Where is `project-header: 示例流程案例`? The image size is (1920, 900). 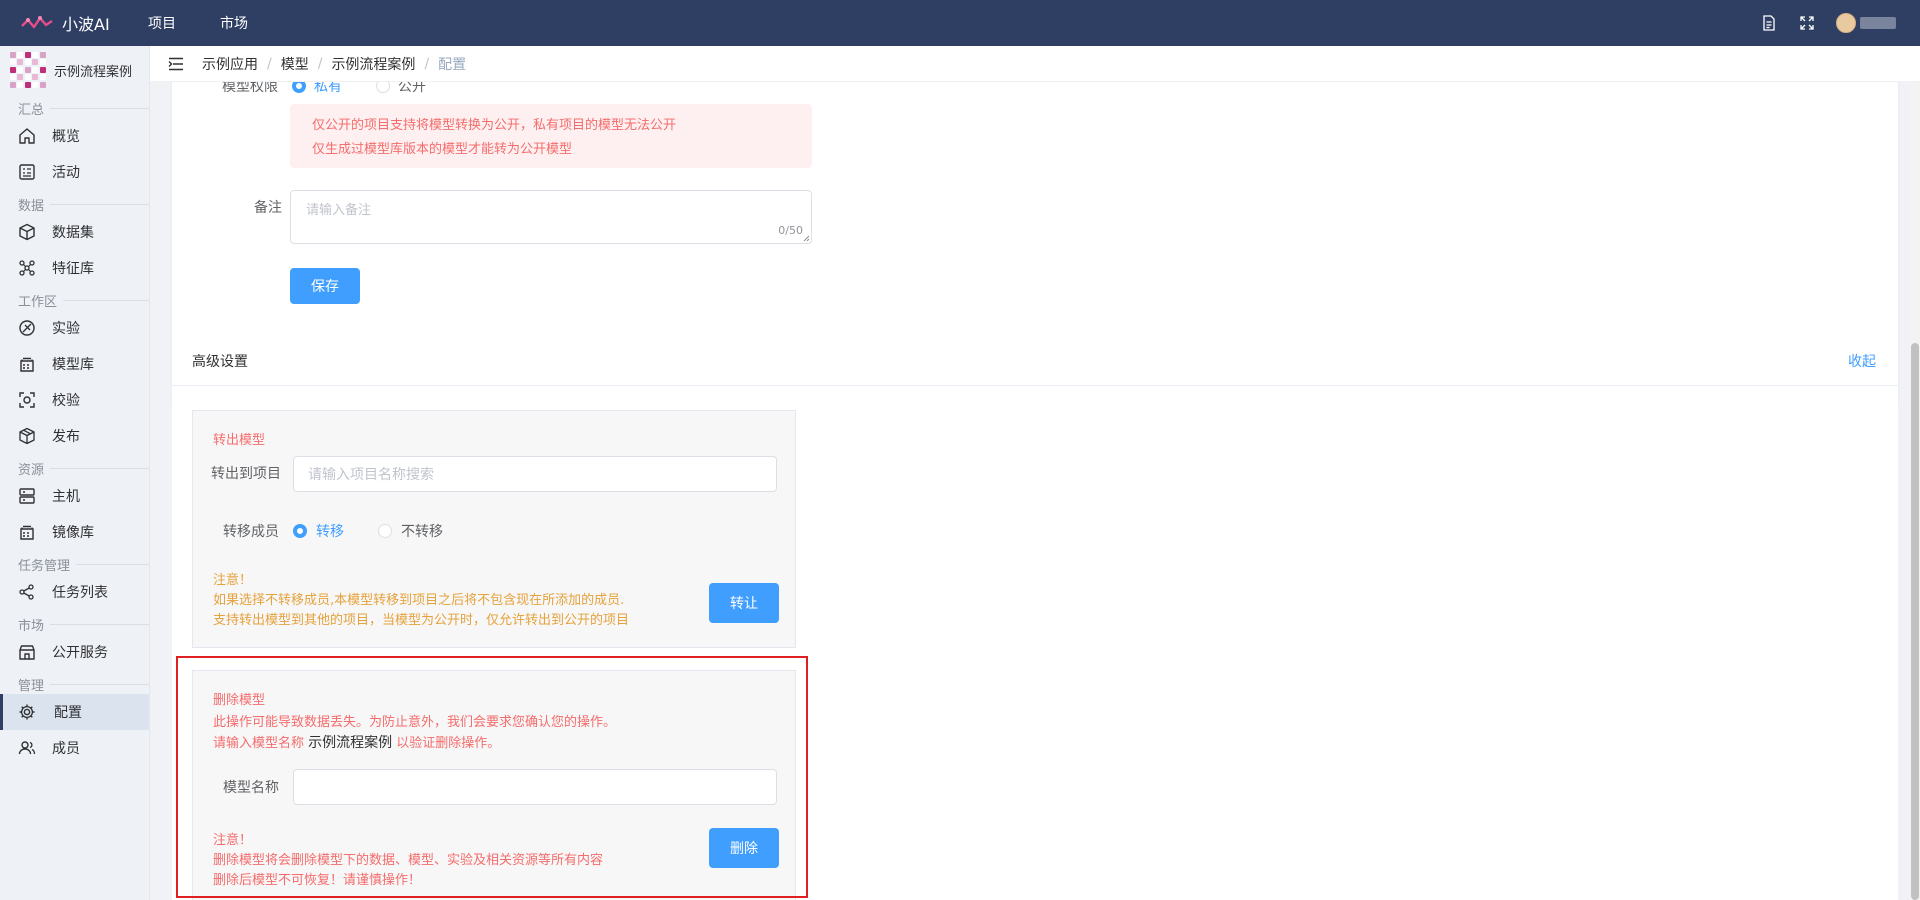 project-header: 示例流程案例 is located at coordinates (74, 70).